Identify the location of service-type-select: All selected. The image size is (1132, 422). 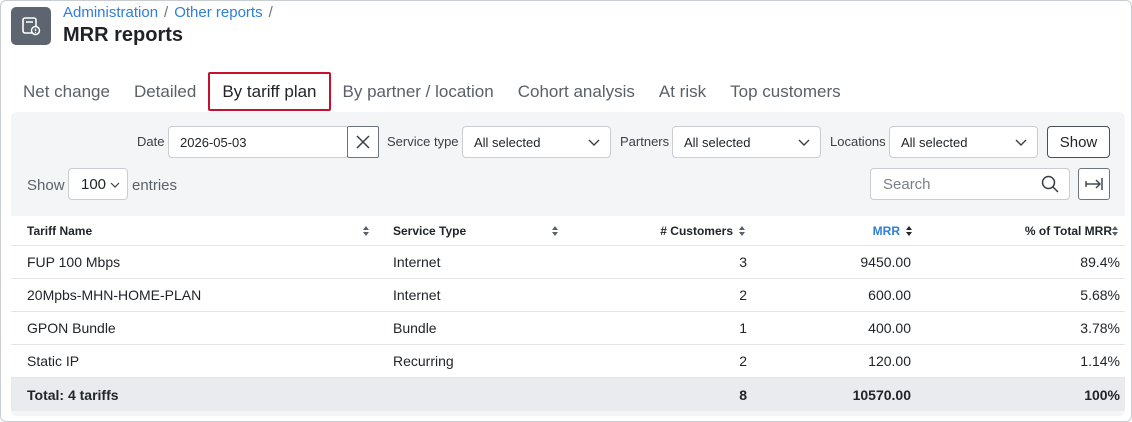
(536, 142).